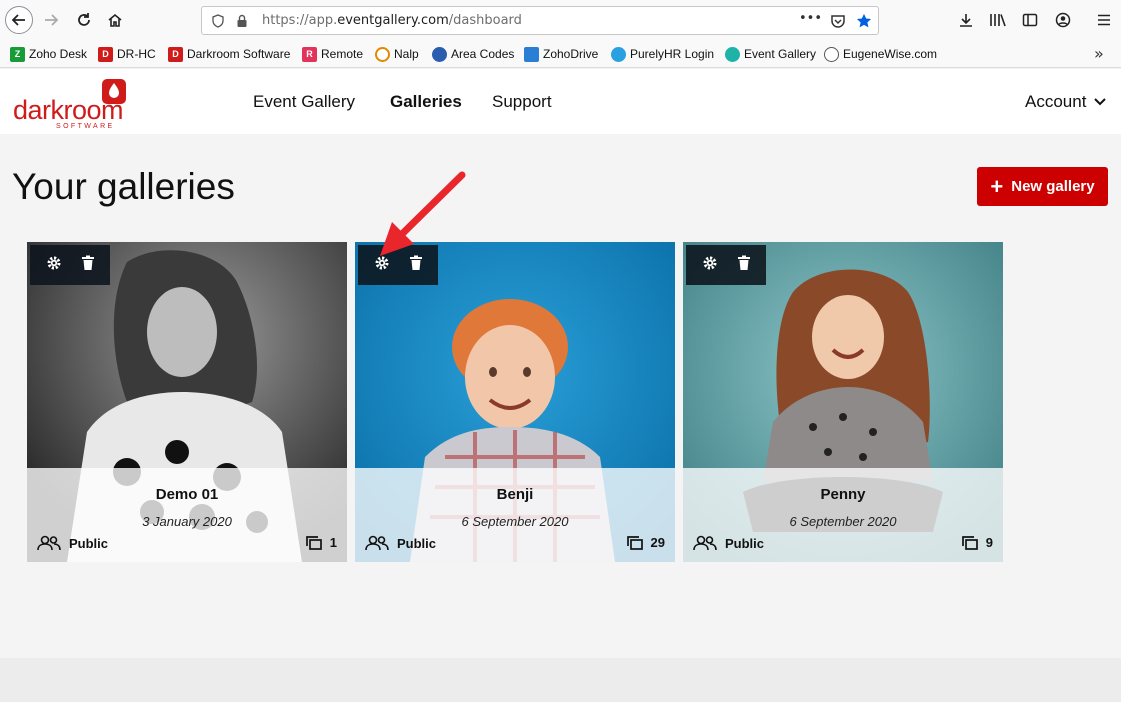 Image resolution: width=1121 pixels, height=702 pixels. I want to click on sidebar-icon, so click(1030, 20).